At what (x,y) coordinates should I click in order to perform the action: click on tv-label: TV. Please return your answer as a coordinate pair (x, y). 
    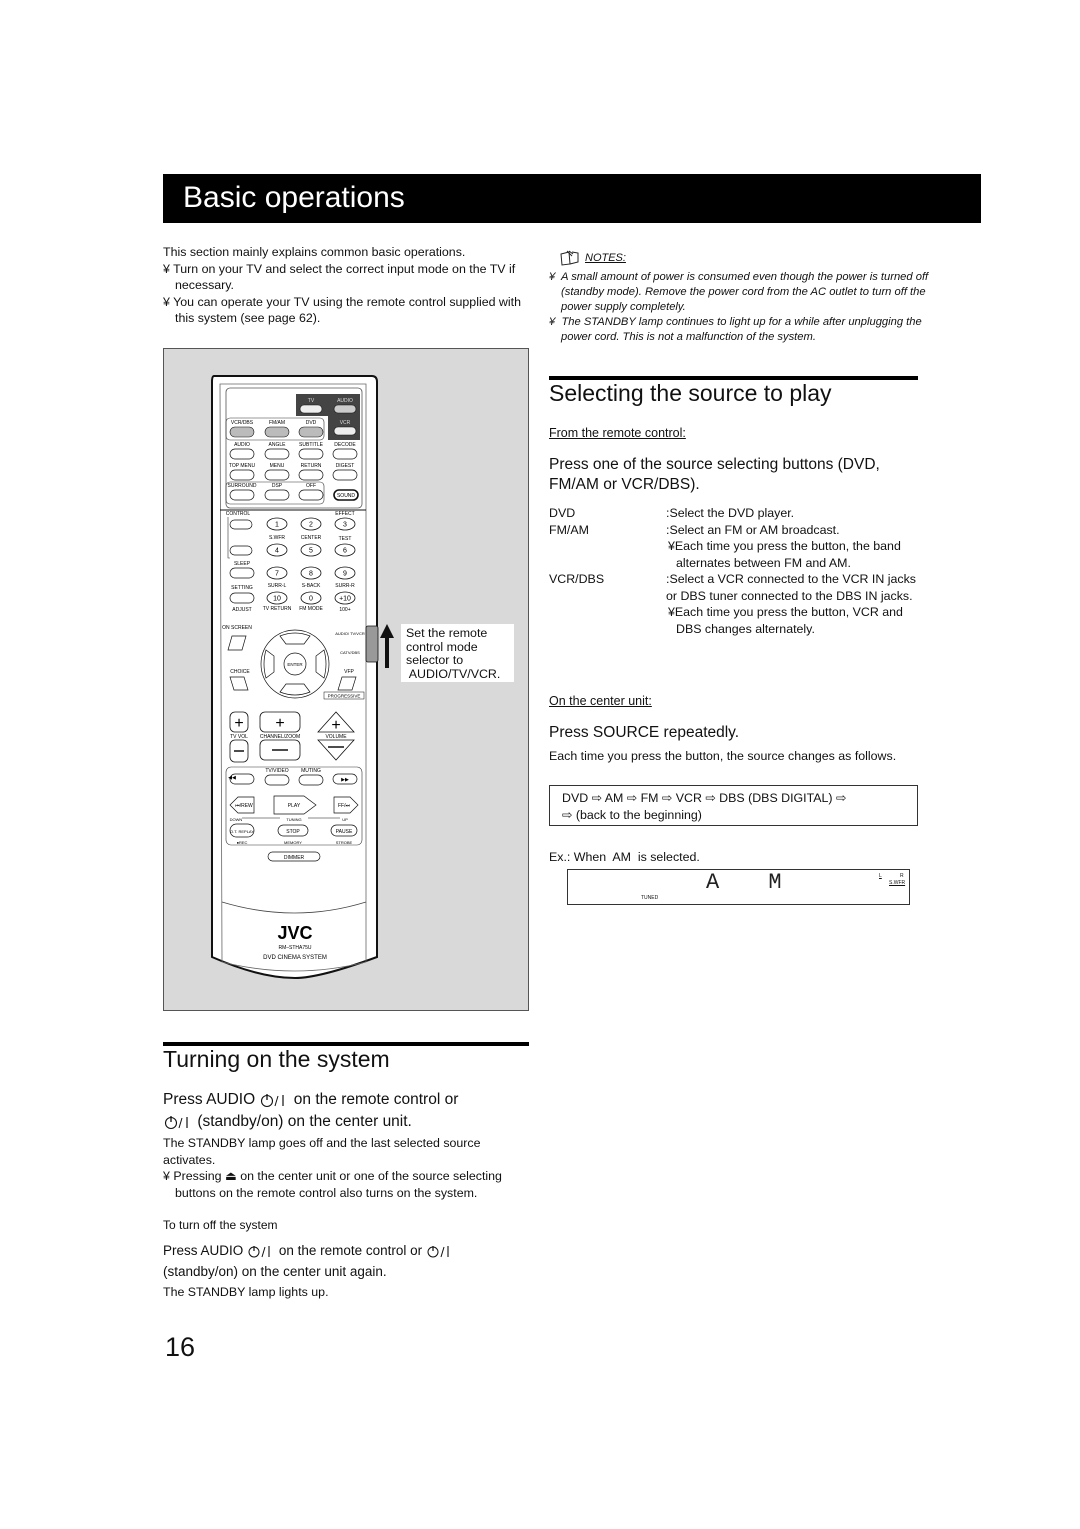
    Looking at the image, I should click on (311, 401).